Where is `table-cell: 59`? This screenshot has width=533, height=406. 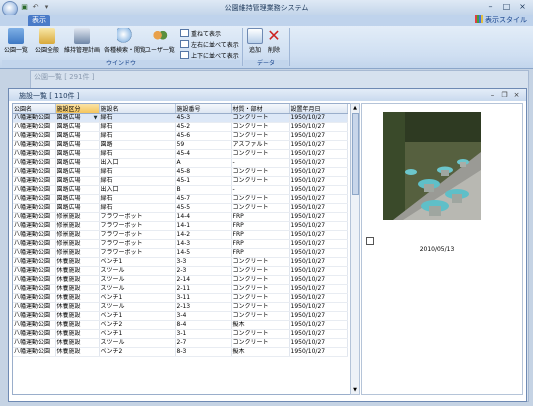
table-cell: 59 is located at coordinates (203, 145).